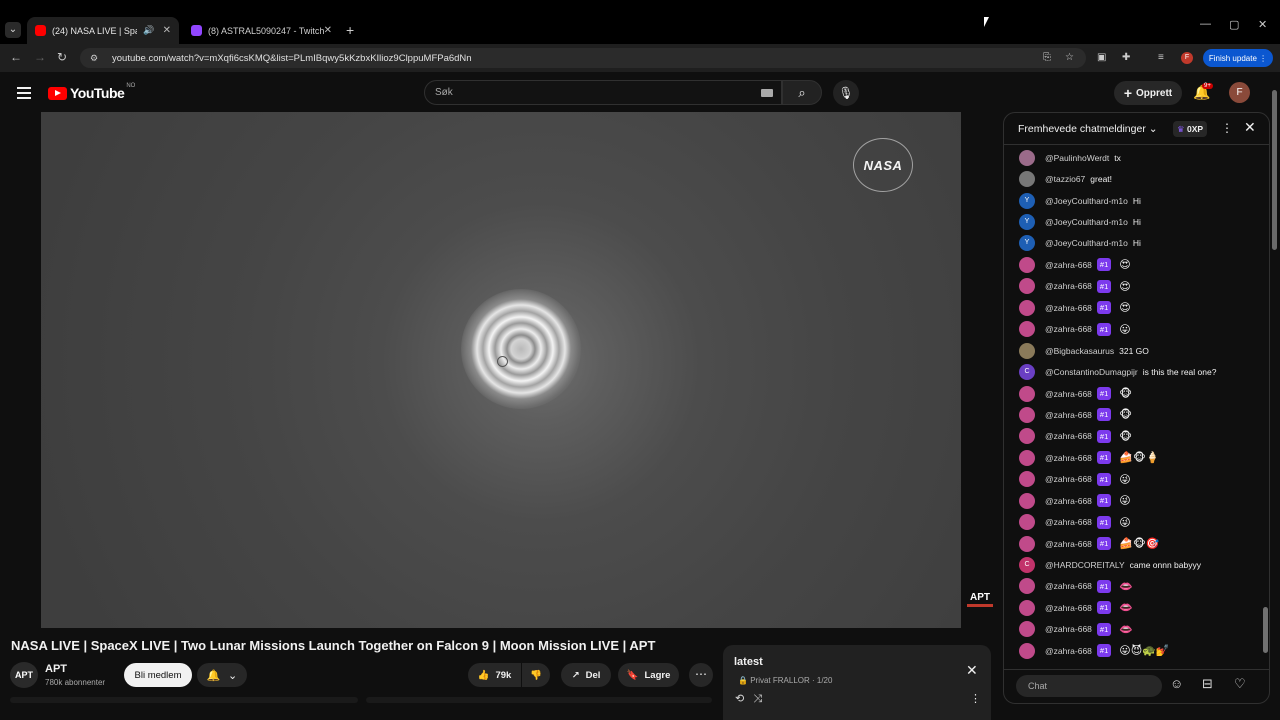  Describe the element at coordinates (1133, 564) in the screenshot. I see `chat-message: C @HARDCOREITALY came onnn babyyy` at that location.